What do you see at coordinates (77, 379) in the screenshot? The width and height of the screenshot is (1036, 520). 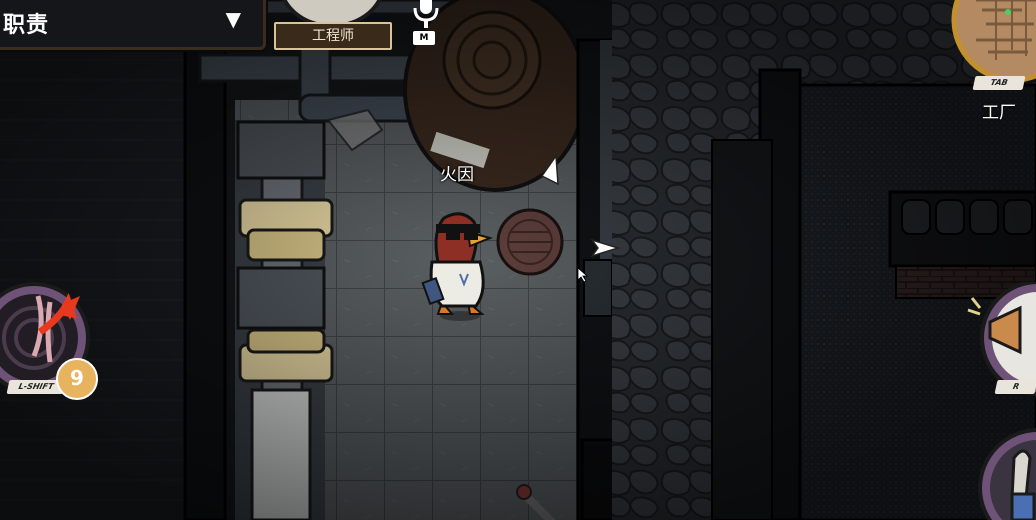 I see `vent-cooldown-badge: 9` at bounding box center [77, 379].